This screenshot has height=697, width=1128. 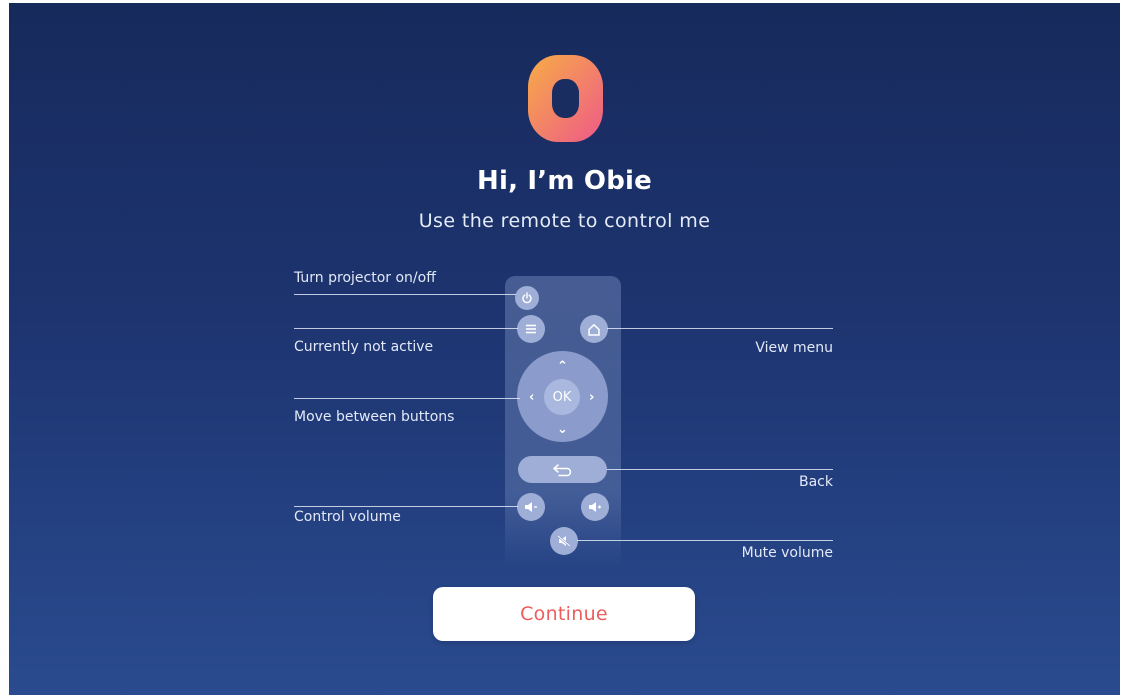 I want to click on ok-button: OK, so click(x=562, y=397).